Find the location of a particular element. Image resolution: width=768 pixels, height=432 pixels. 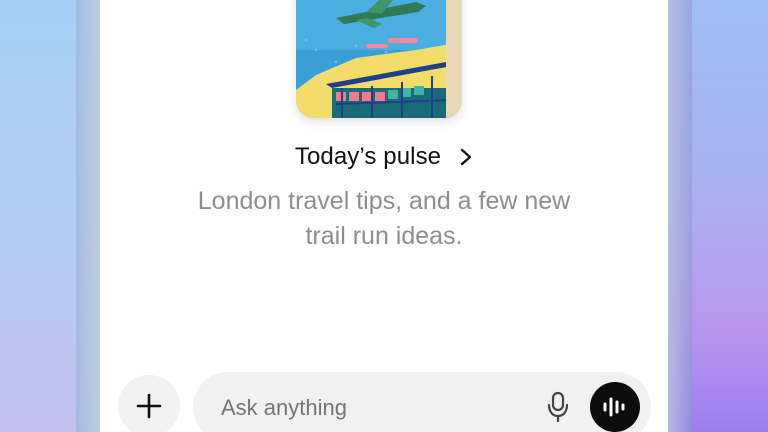

voice-mode-button is located at coordinates (615, 407).